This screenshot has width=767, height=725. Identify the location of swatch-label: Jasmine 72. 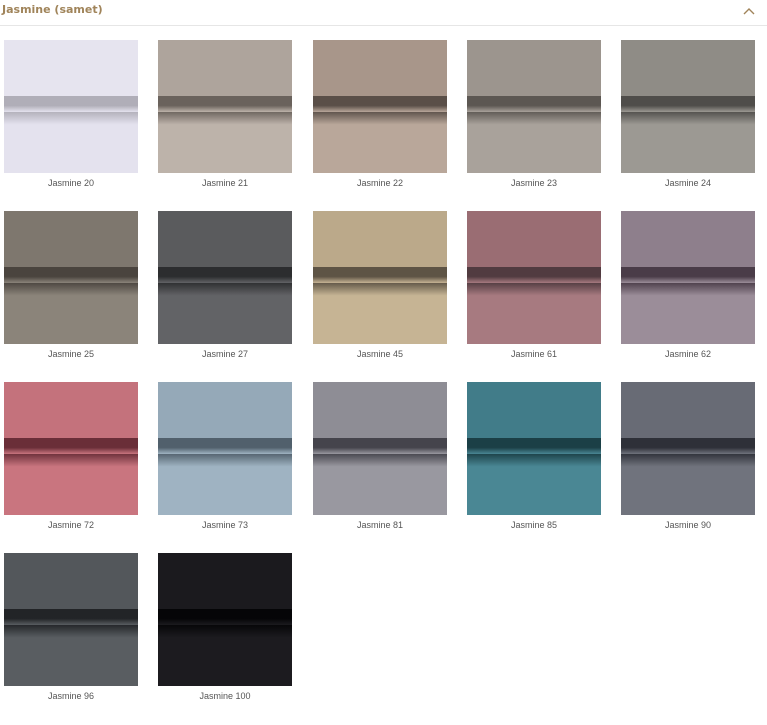
(71, 525).